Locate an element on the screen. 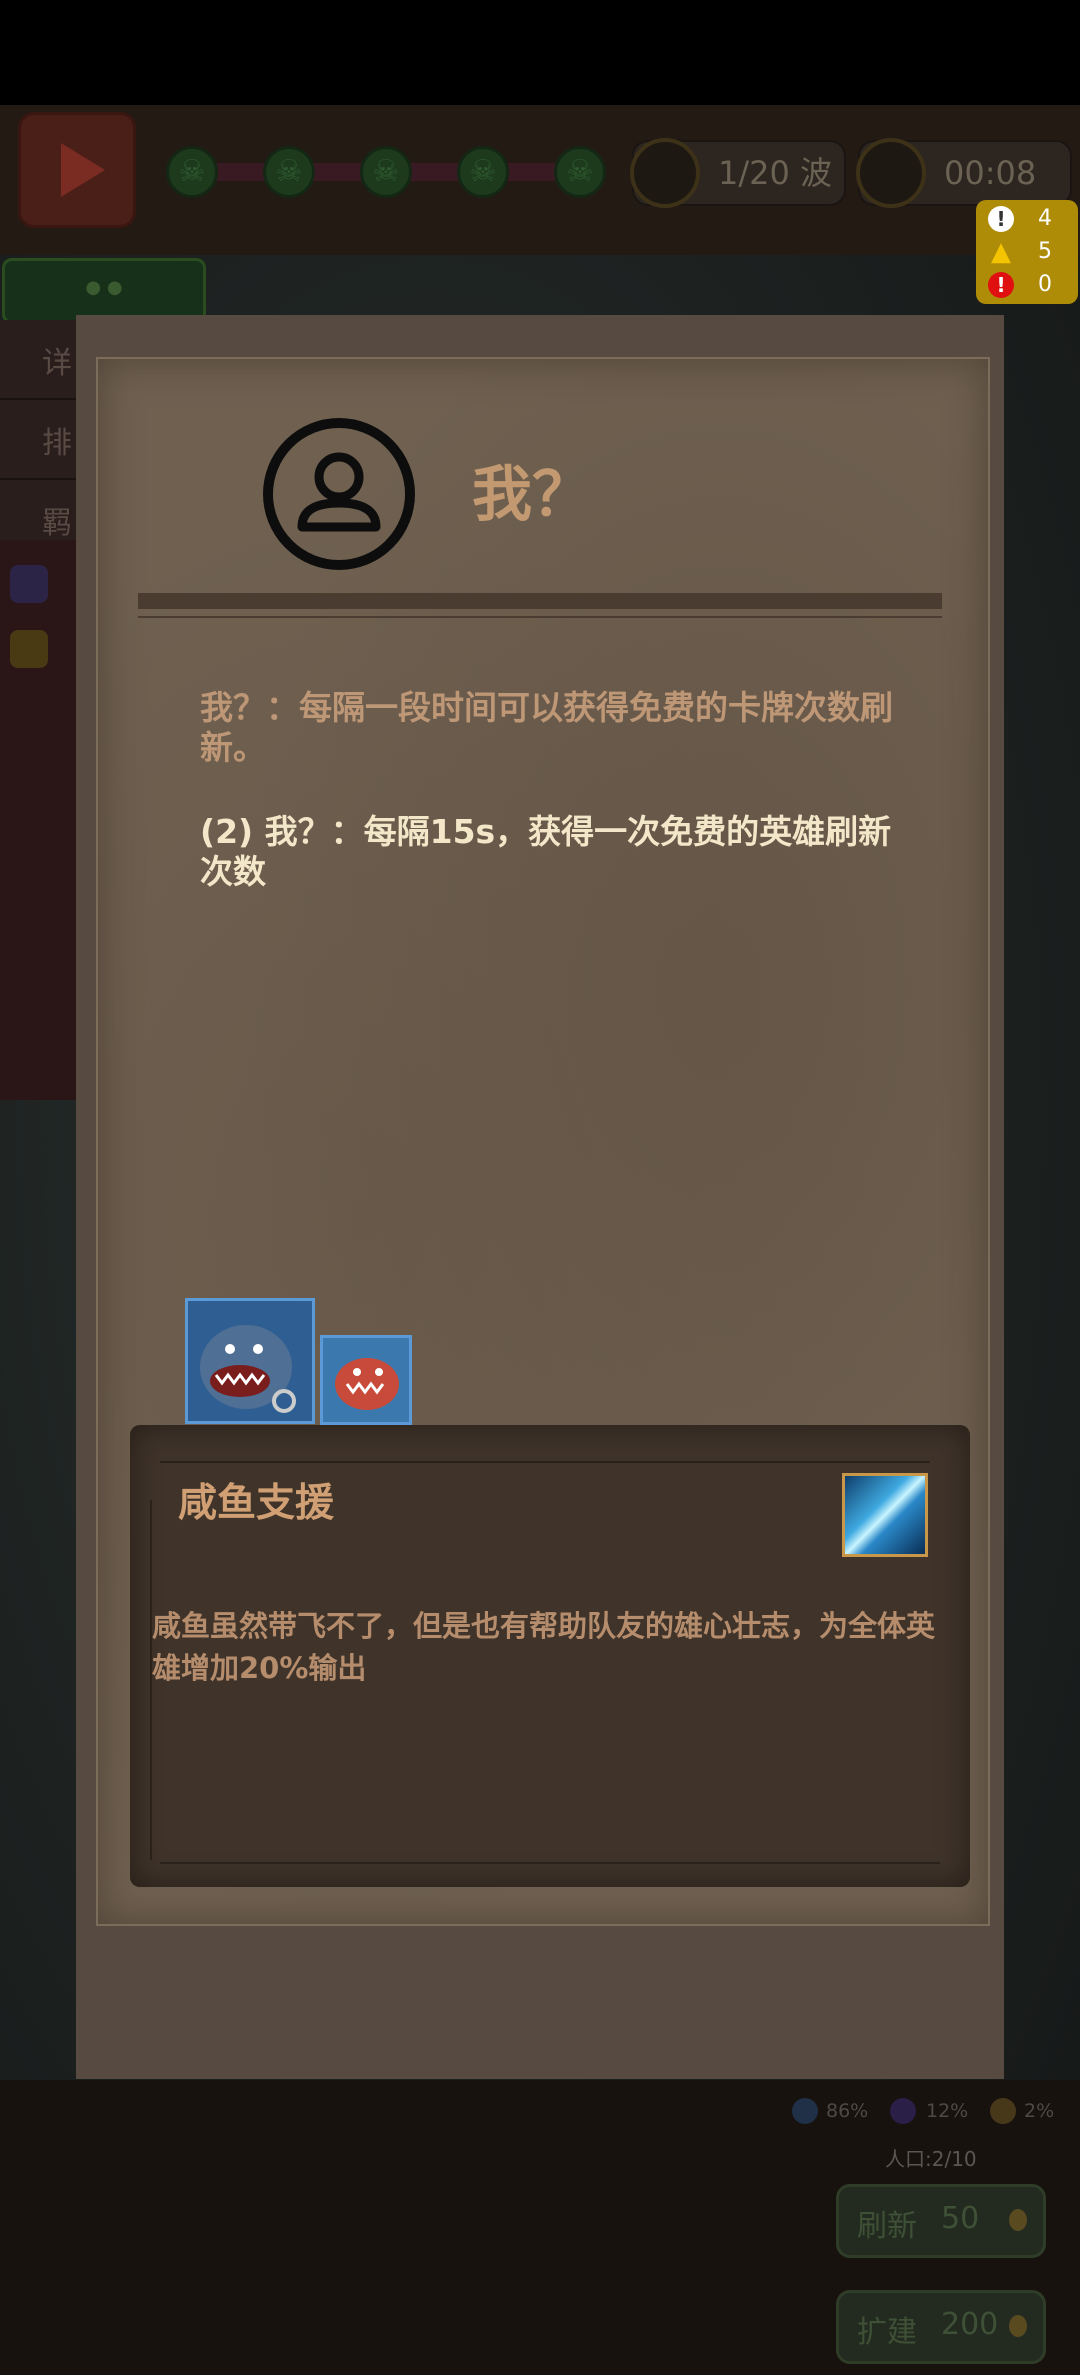 The height and width of the screenshot is (2375, 1080). skill-claw-icon is located at coordinates (885, 1515).